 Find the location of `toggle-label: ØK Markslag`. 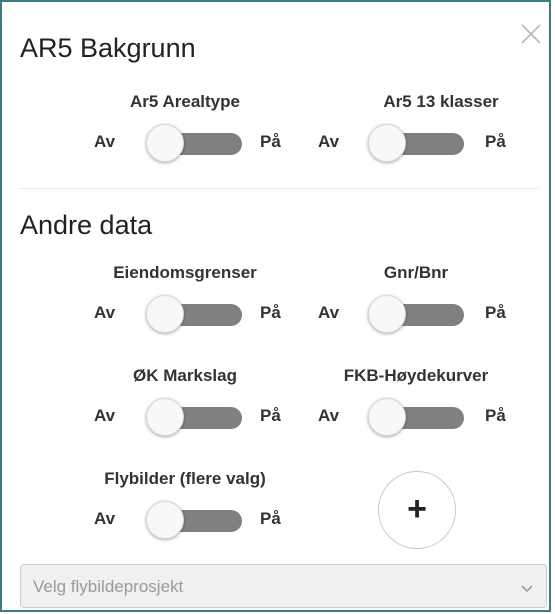

toggle-label: ØK Markslag is located at coordinates (185, 375).